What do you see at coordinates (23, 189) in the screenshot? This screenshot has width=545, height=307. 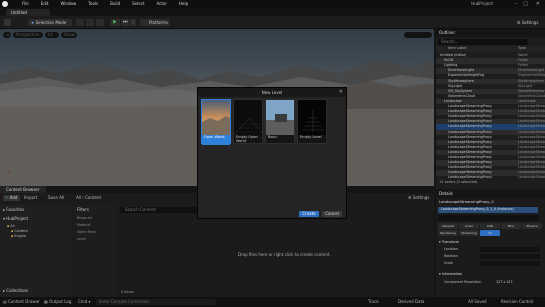 I see `content-browser-tab: Content Browser` at bounding box center [23, 189].